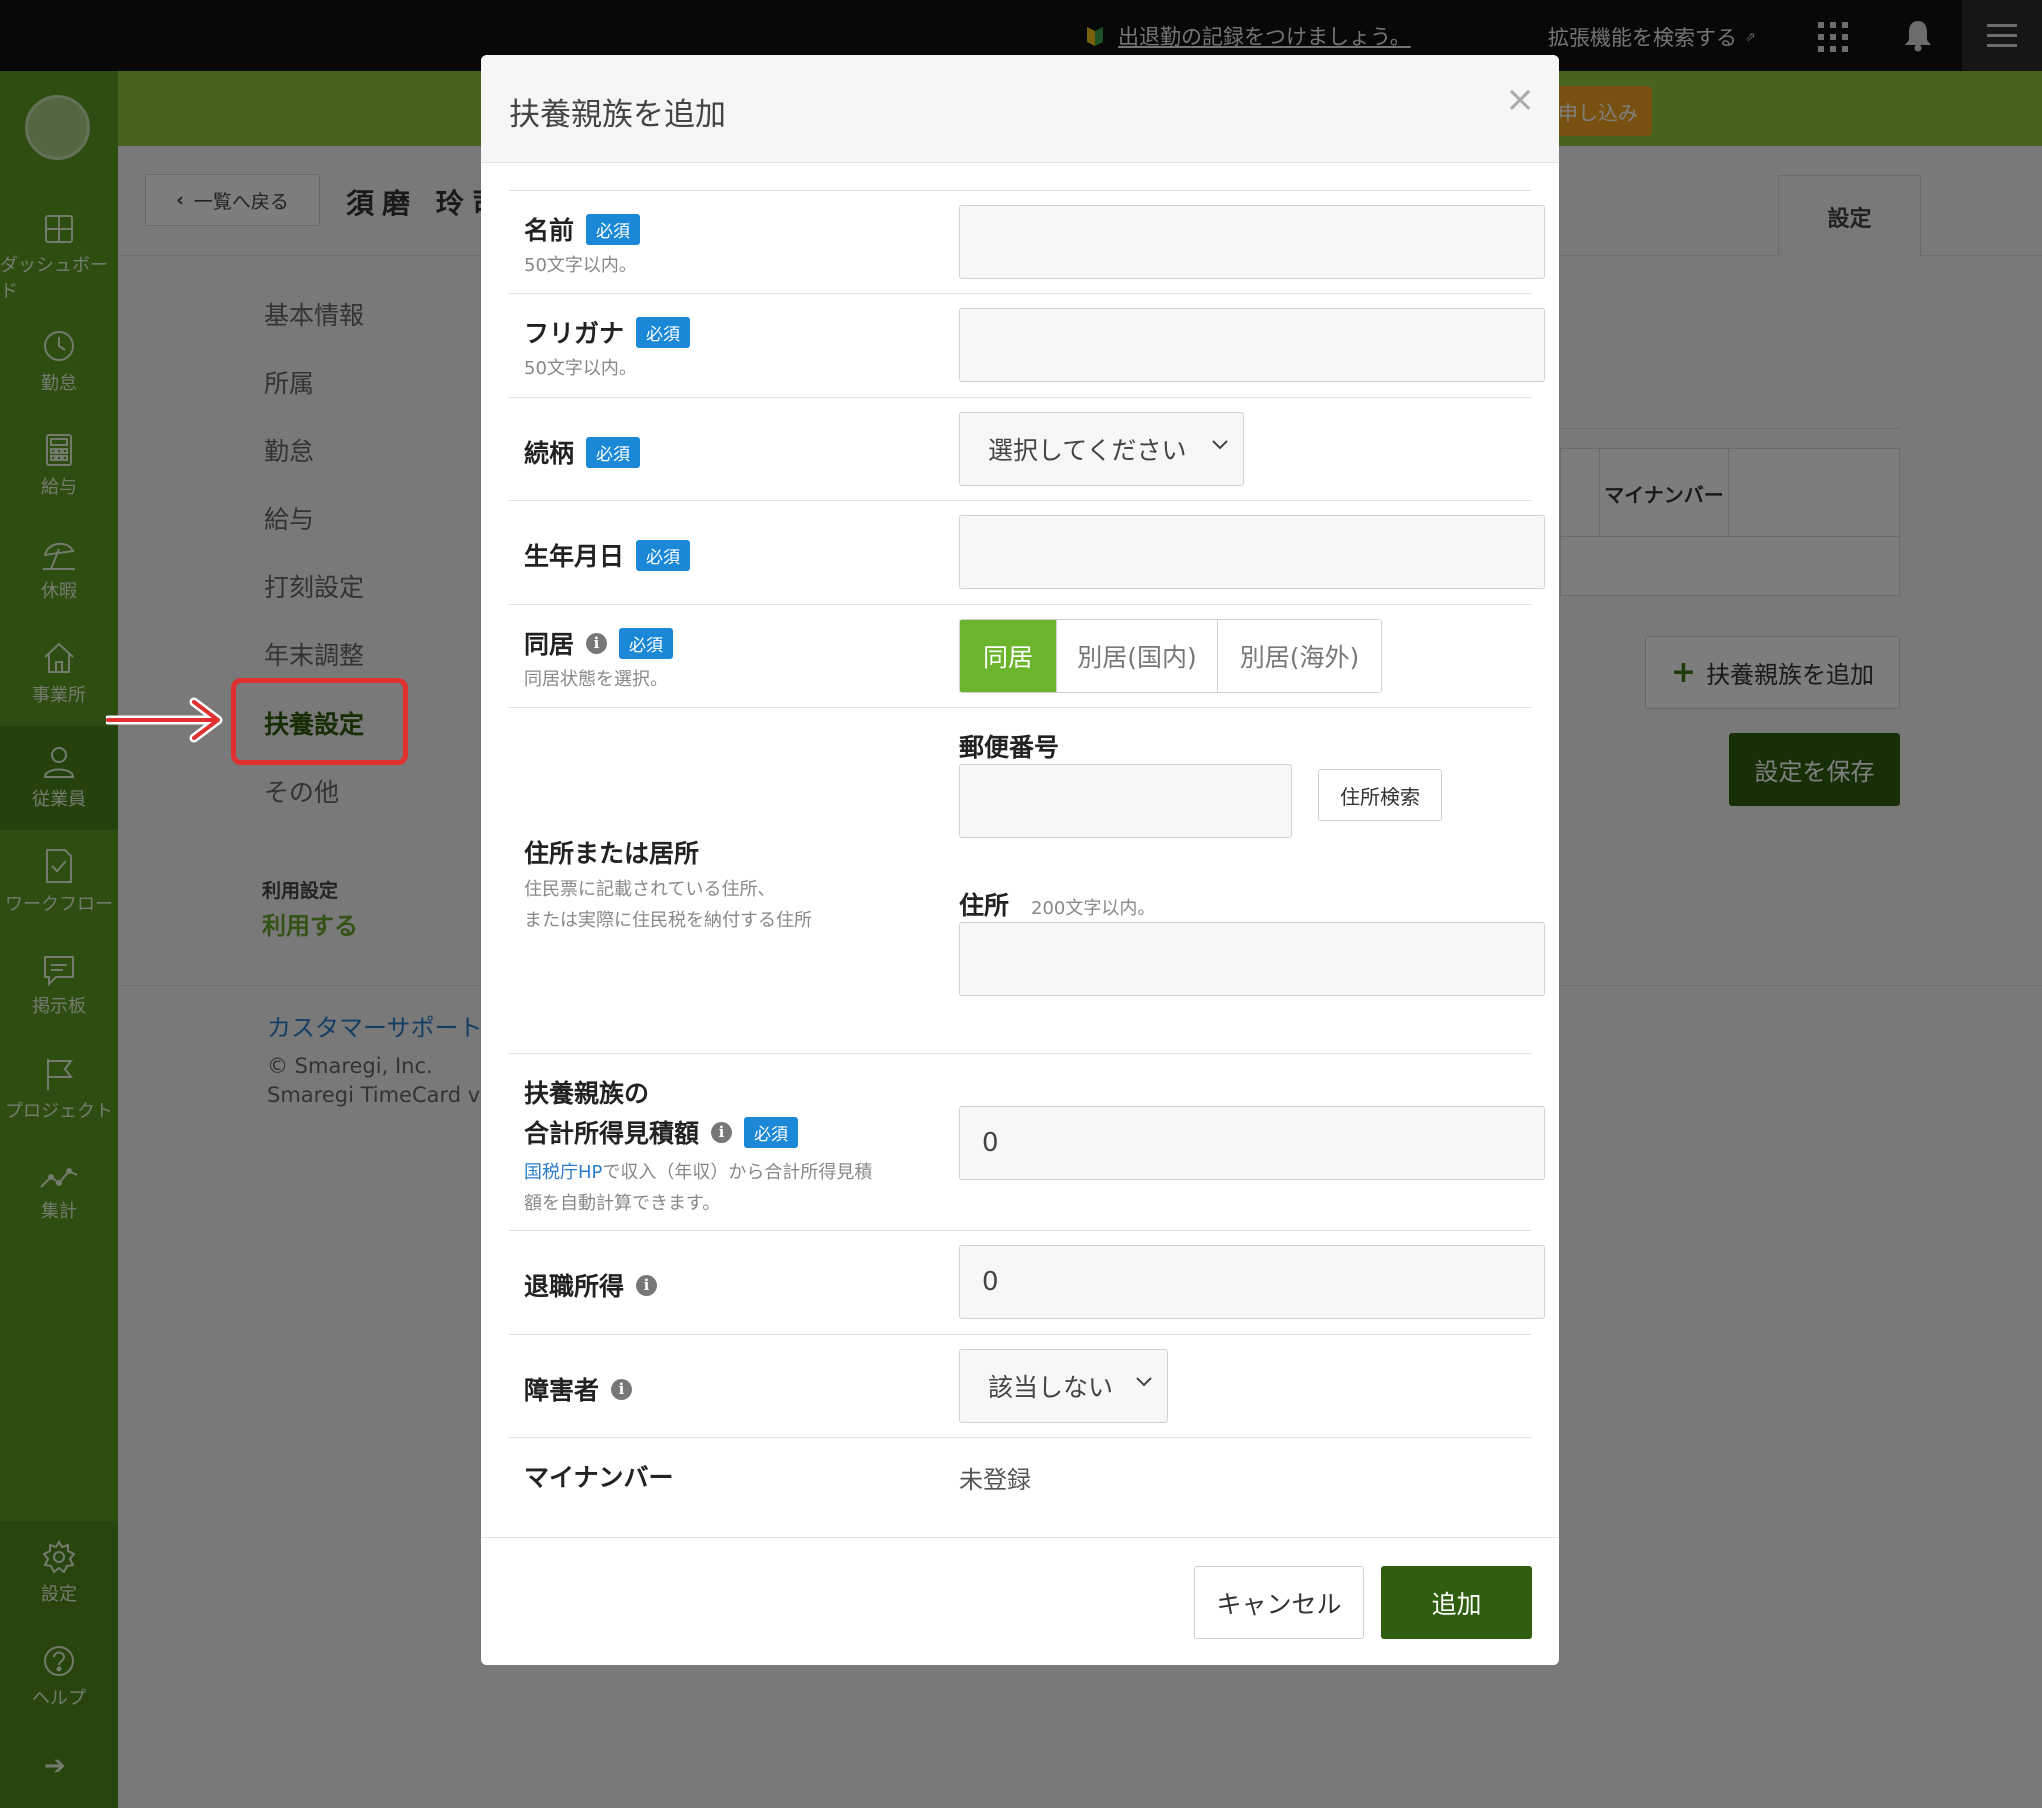  What do you see at coordinates (1051, 1387) in the screenshot?
I see `disability-selected: 該当しない` at bounding box center [1051, 1387].